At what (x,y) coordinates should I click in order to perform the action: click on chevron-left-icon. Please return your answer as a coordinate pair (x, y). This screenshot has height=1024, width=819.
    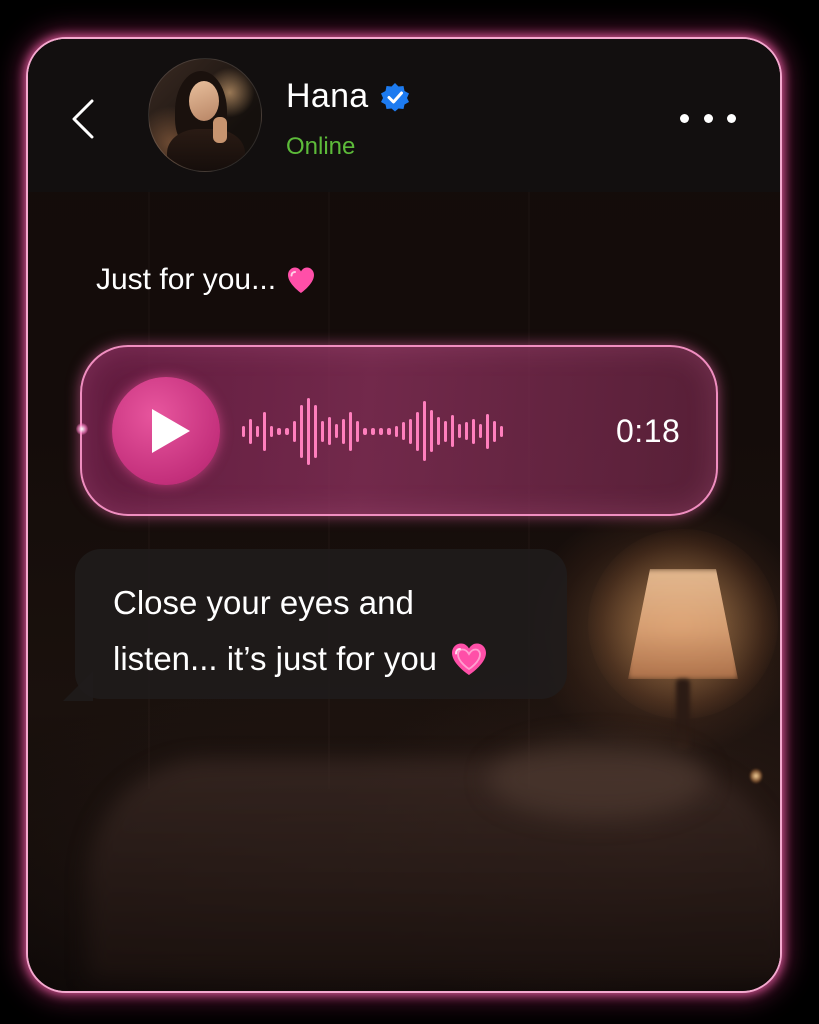
    Looking at the image, I should click on (85, 119).